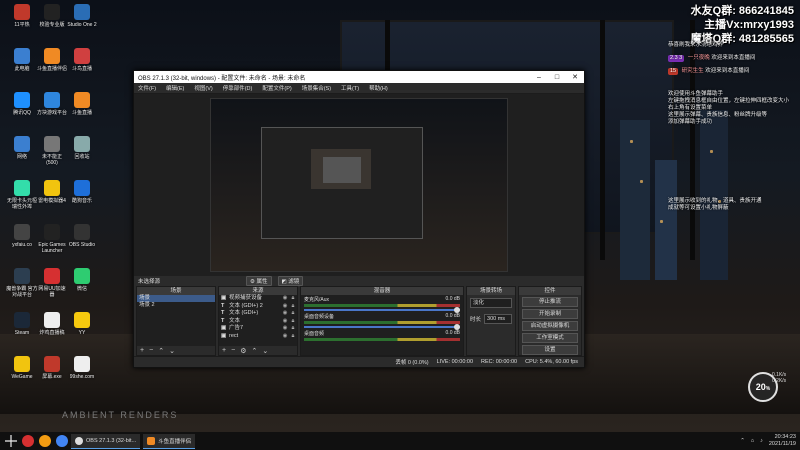 The width and height of the screenshot is (800, 450). Describe the element at coordinates (498, 319) in the screenshot. I see `duration-input: 300 ms` at that location.